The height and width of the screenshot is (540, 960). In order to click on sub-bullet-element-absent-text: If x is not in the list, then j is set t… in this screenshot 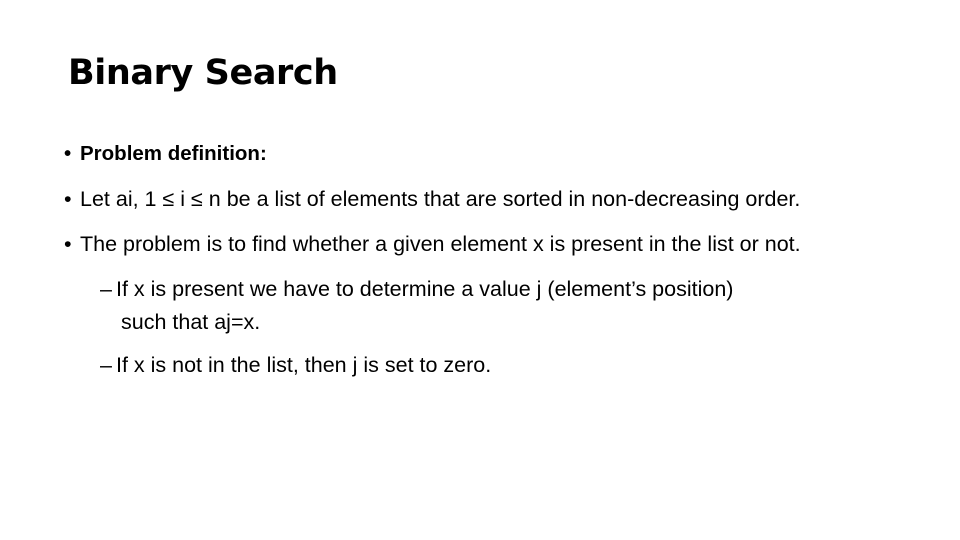, I will do `click(304, 365)`.